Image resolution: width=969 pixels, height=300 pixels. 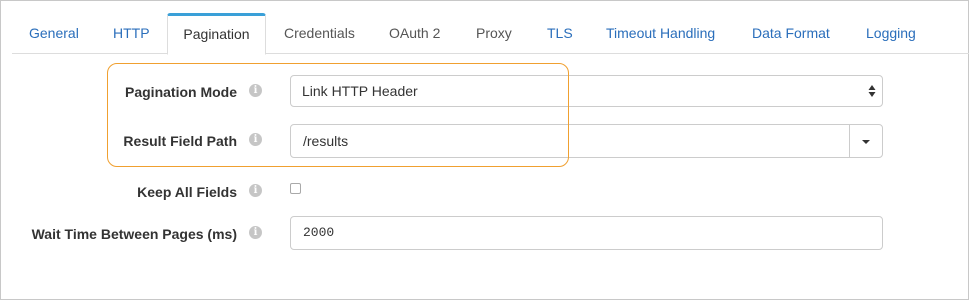 What do you see at coordinates (180, 141) in the screenshot?
I see `result-field-path-label: Result Field Path` at bounding box center [180, 141].